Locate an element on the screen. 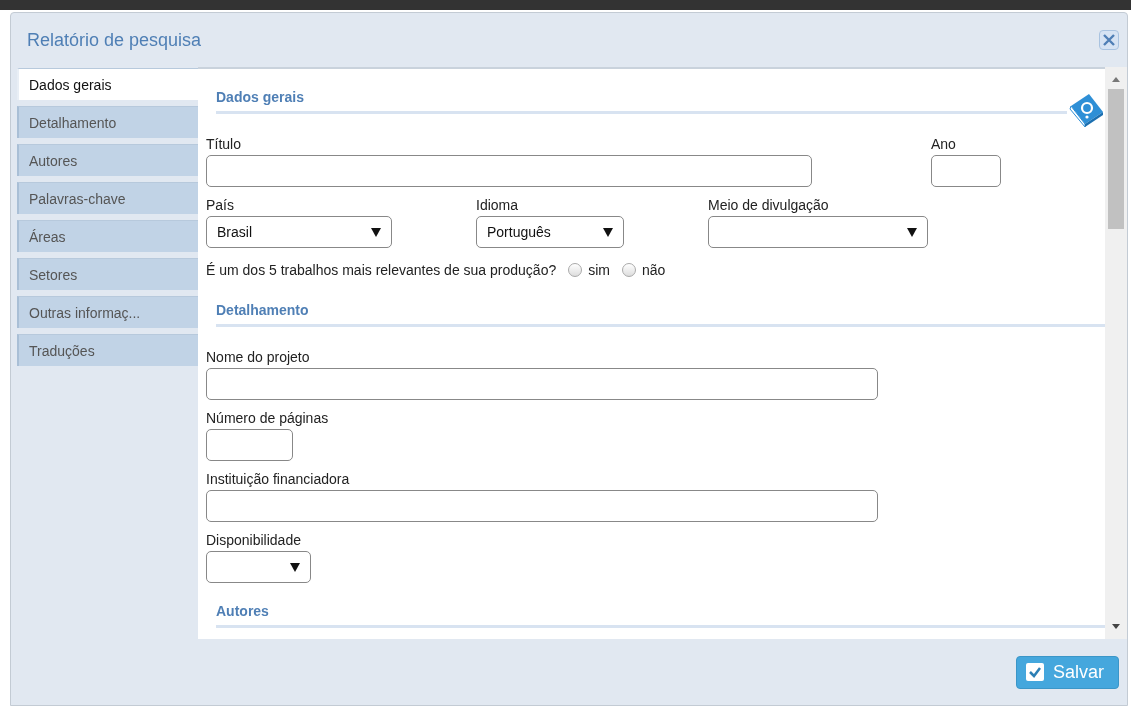 This screenshot has height=711, width=1131. dialog-title: Relatório de pesquisa is located at coordinates (114, 40).